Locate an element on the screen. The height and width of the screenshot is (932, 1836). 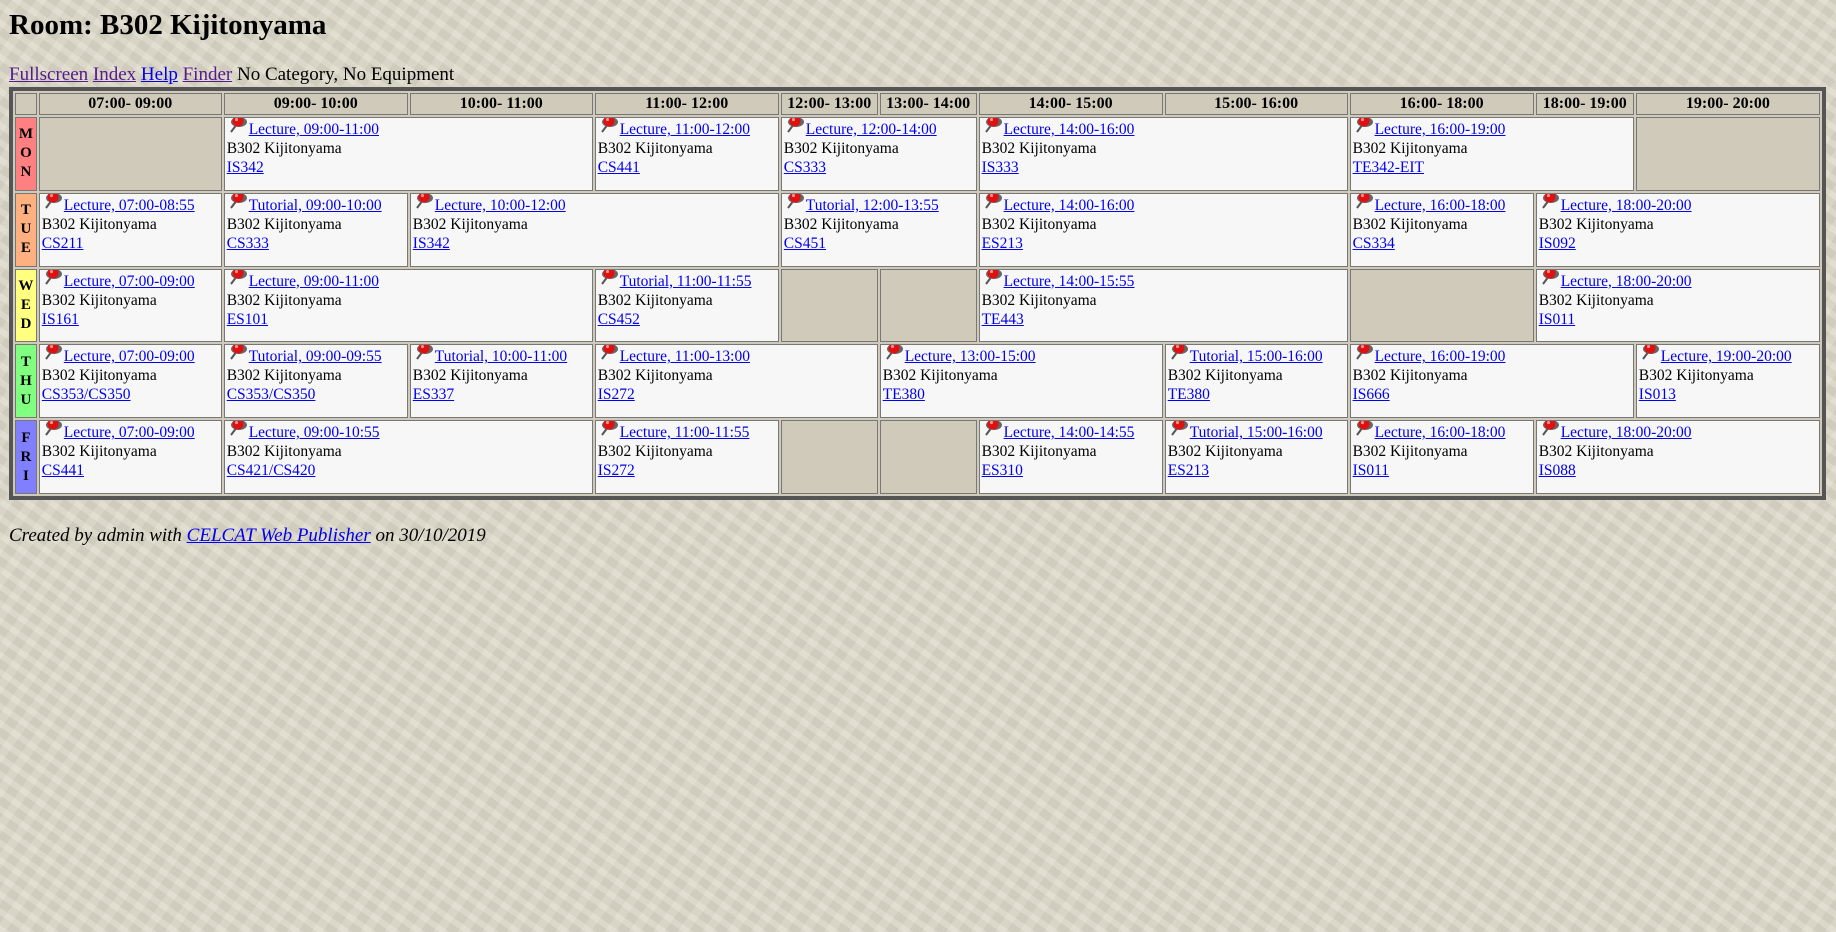
course-link: ES101 is located at coordinates (247, 319).